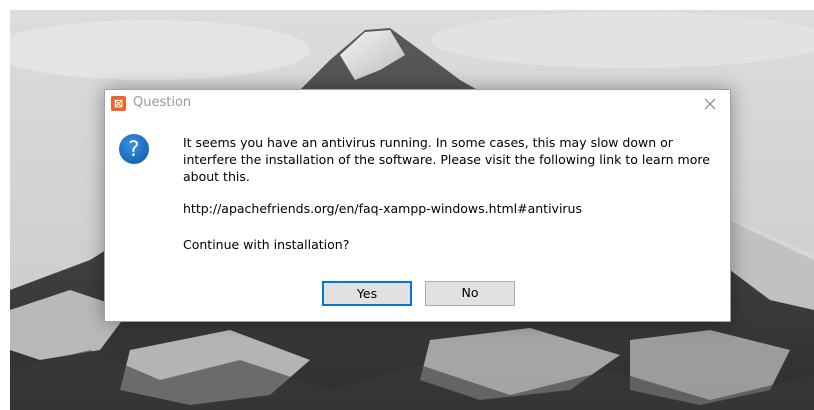  I want to click on dialog-prompt: Continue with installation?, so click(266, 244).